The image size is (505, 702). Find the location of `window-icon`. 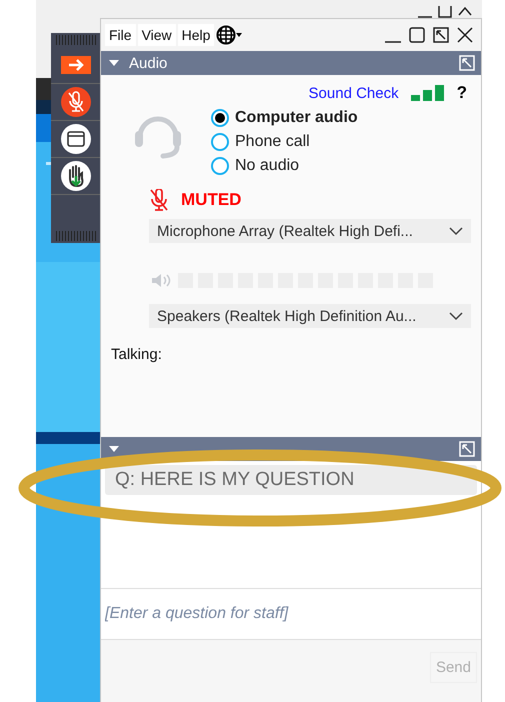

window-icon is located at coordinates (76, 139).